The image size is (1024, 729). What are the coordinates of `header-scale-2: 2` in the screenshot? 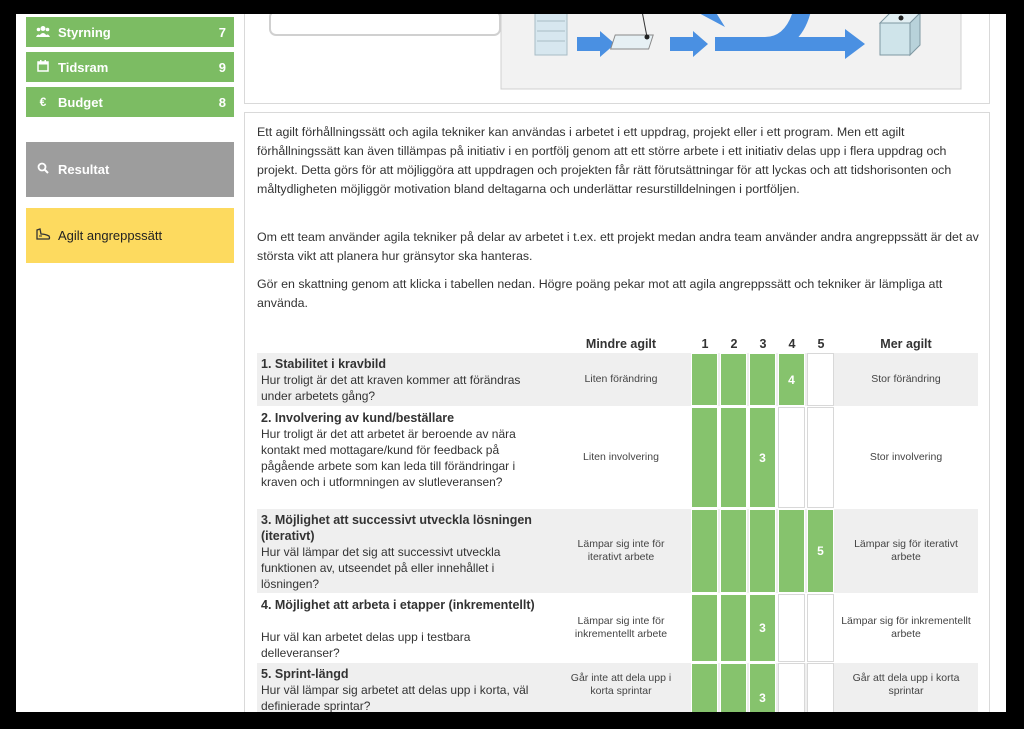 It's located at (734, 344).